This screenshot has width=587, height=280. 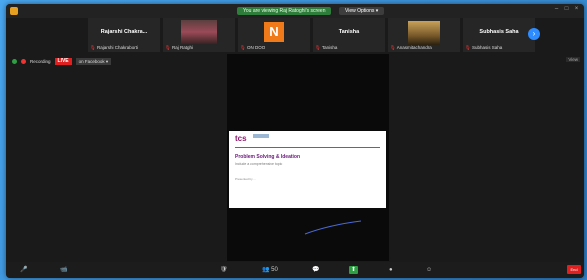 What do you see at coordinates (307, 147) in the screenshot?
I see `slide-divider` at bounding box center [307, 147].